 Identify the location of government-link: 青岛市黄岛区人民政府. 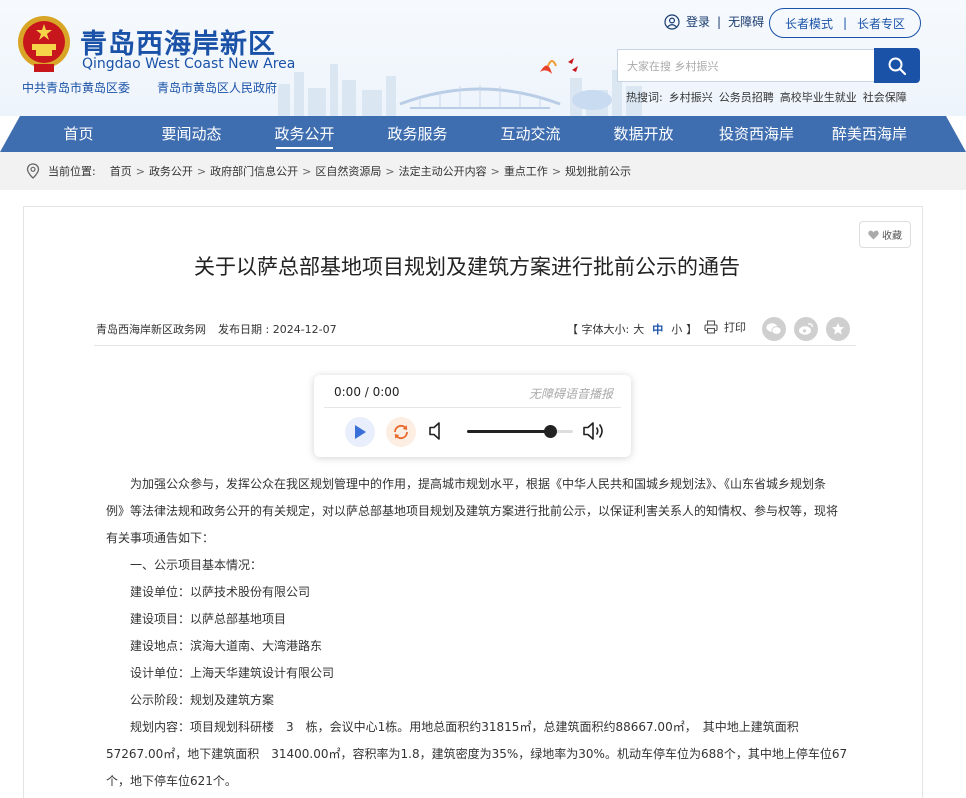
(217, 87).